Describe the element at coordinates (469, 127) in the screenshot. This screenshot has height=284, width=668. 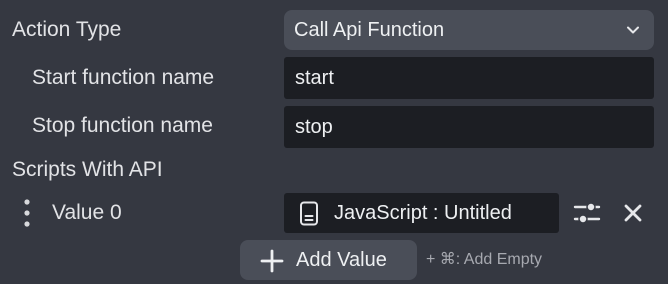
I see `stop-function-input: stop` at that location.